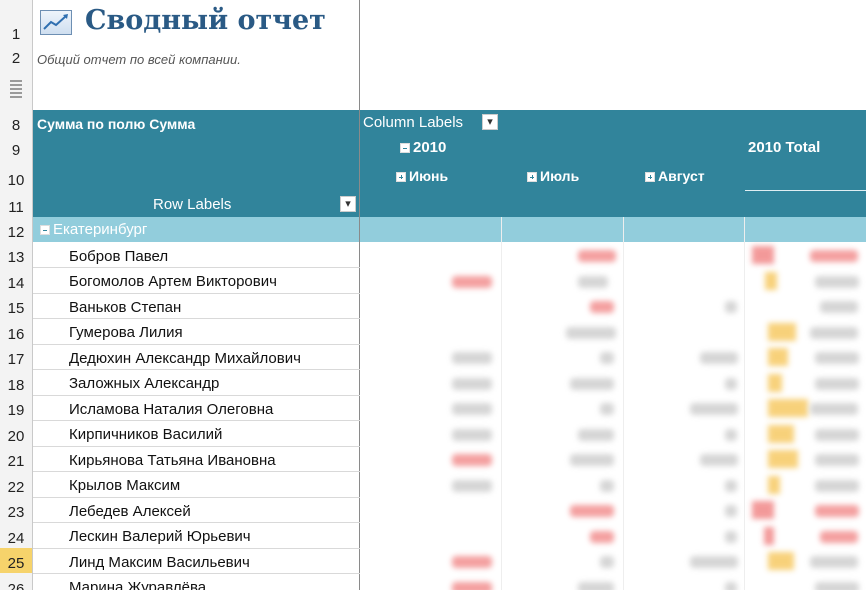 The width and height of the screenshot is (866, 590). Describe the element at coordinates (16, 305) in the screenshot. I see `row-number: 15` at that location.